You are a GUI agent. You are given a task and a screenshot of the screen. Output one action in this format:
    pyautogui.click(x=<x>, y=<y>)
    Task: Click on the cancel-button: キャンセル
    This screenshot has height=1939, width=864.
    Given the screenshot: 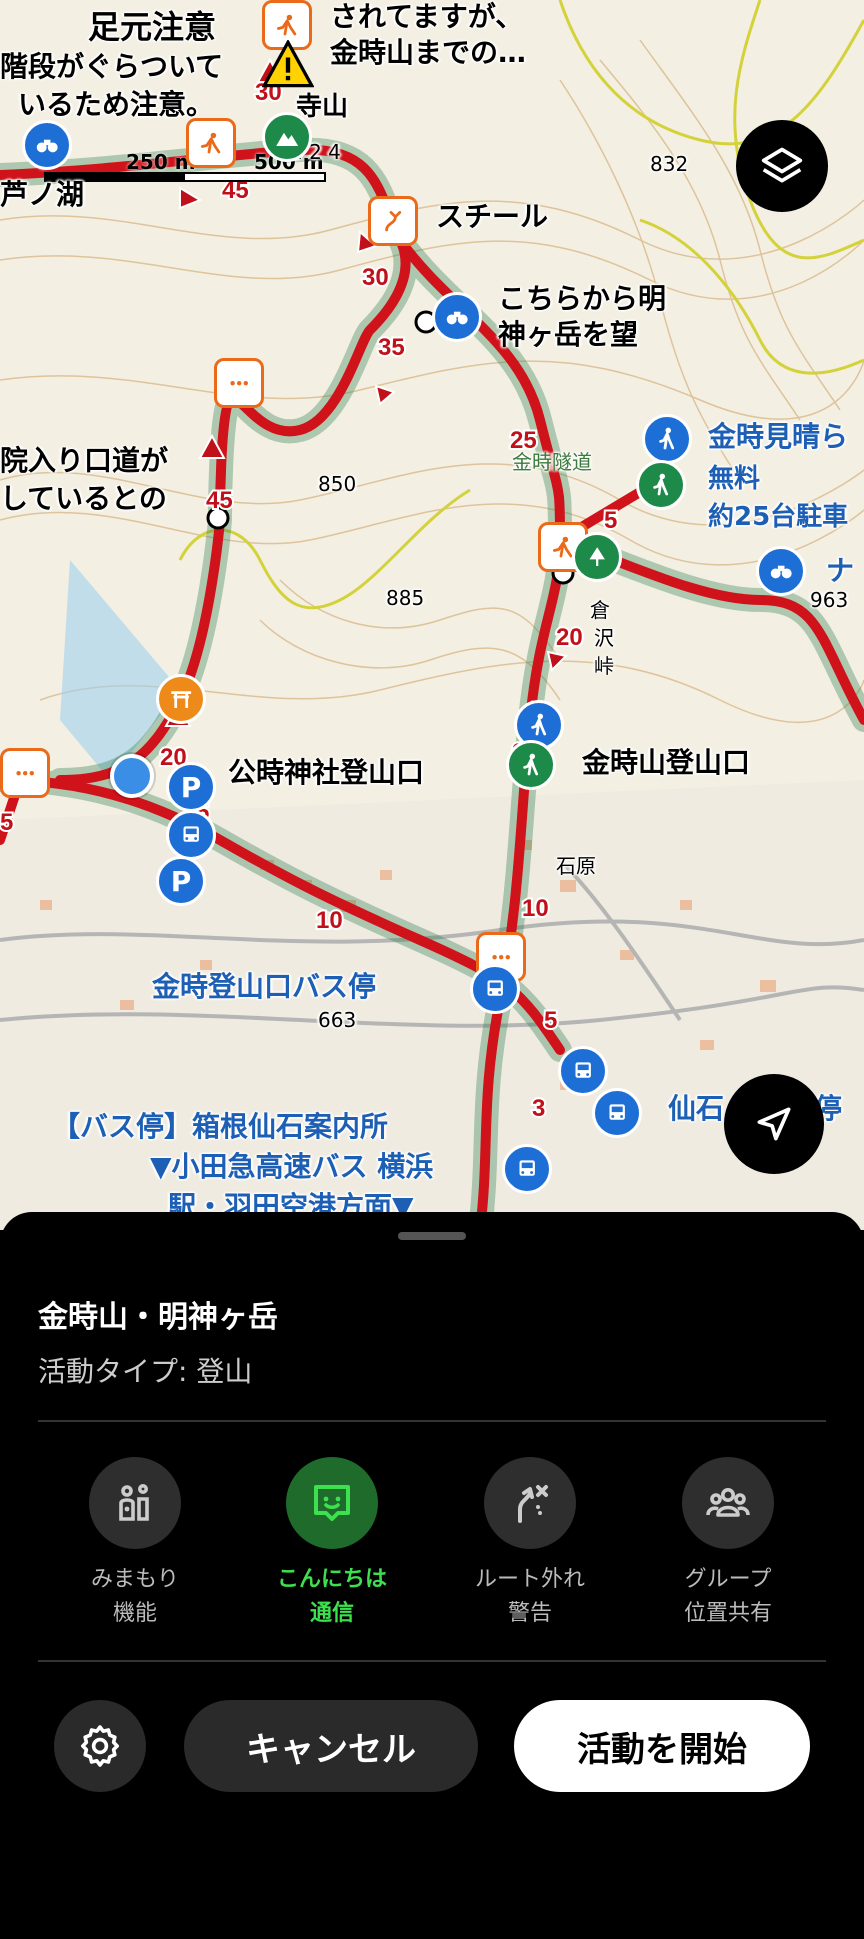 What is the action you would take?
    pyautogui.click(x=331, y=1746)
    